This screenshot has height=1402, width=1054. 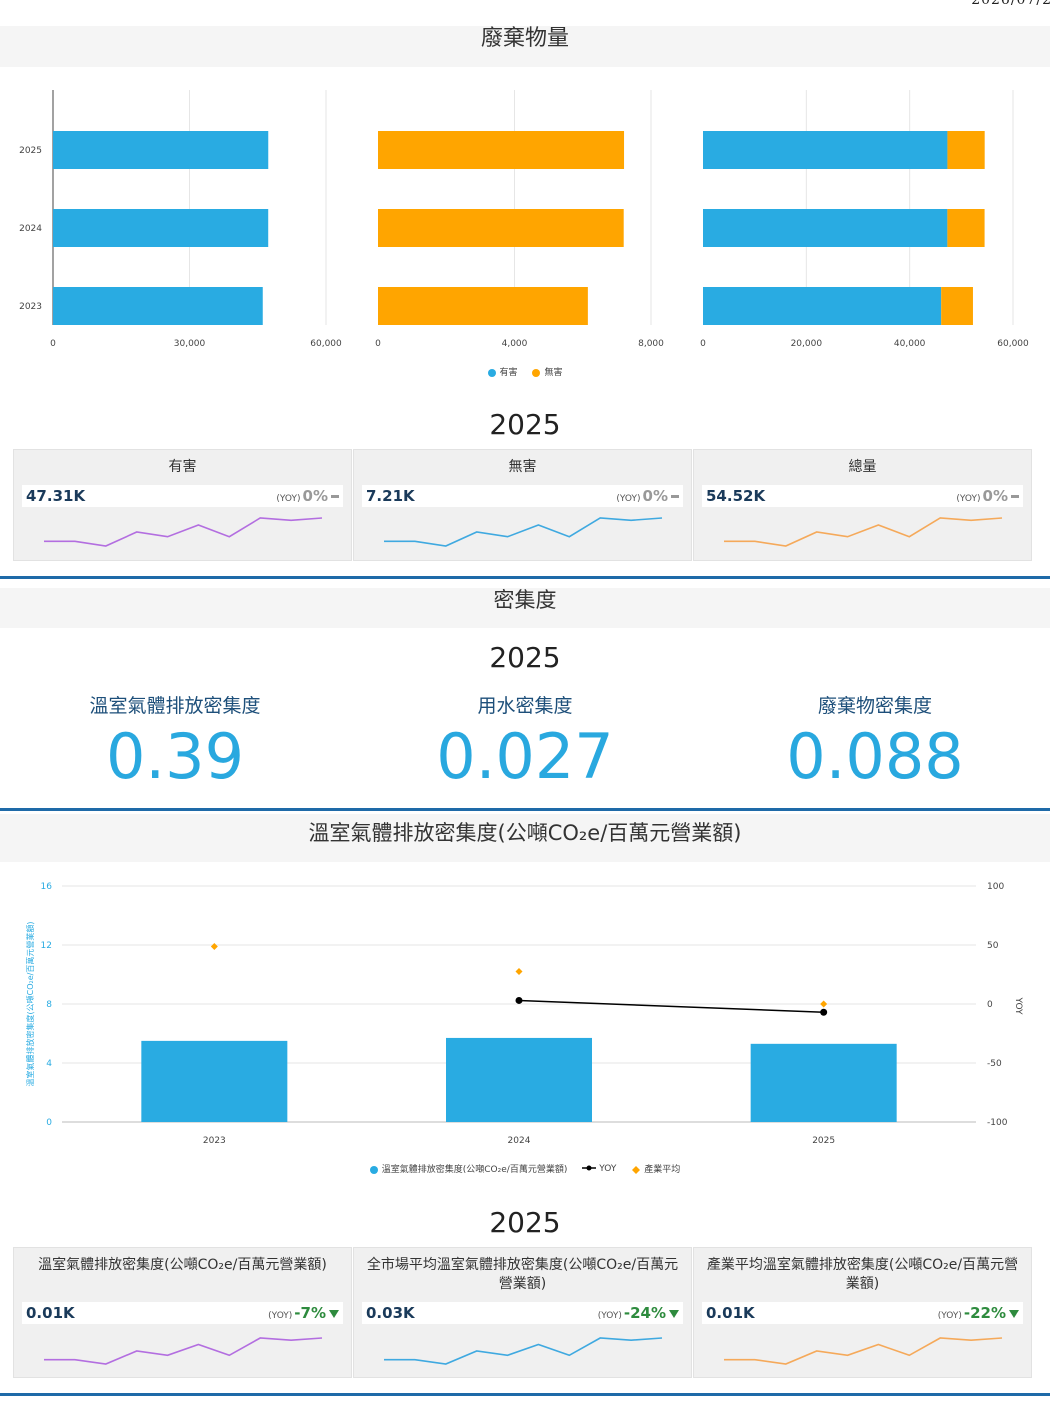 I want to click on metric-value-ghg: 0.39, so click(x=175, y=756).